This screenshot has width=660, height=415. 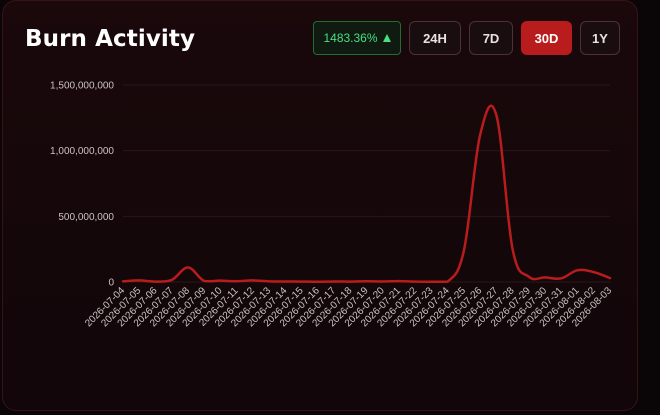 I want to click on y-tick-label: 1,500,000,000, so click(x=82, y=86).